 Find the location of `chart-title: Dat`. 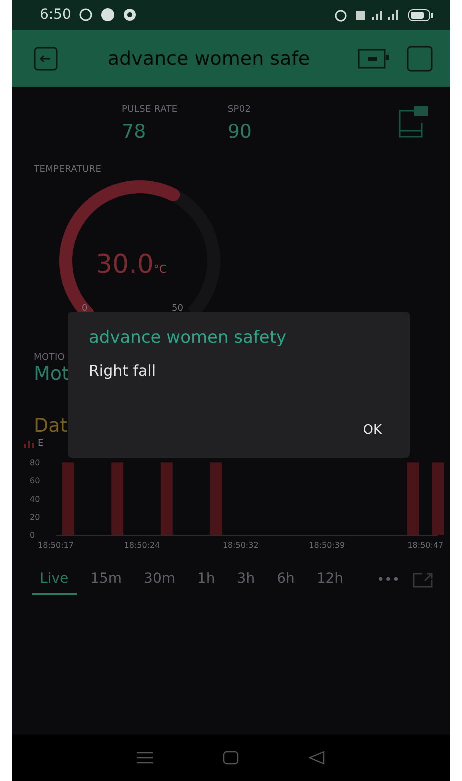

chart-title: Dat is located at coordinates (51, 426).